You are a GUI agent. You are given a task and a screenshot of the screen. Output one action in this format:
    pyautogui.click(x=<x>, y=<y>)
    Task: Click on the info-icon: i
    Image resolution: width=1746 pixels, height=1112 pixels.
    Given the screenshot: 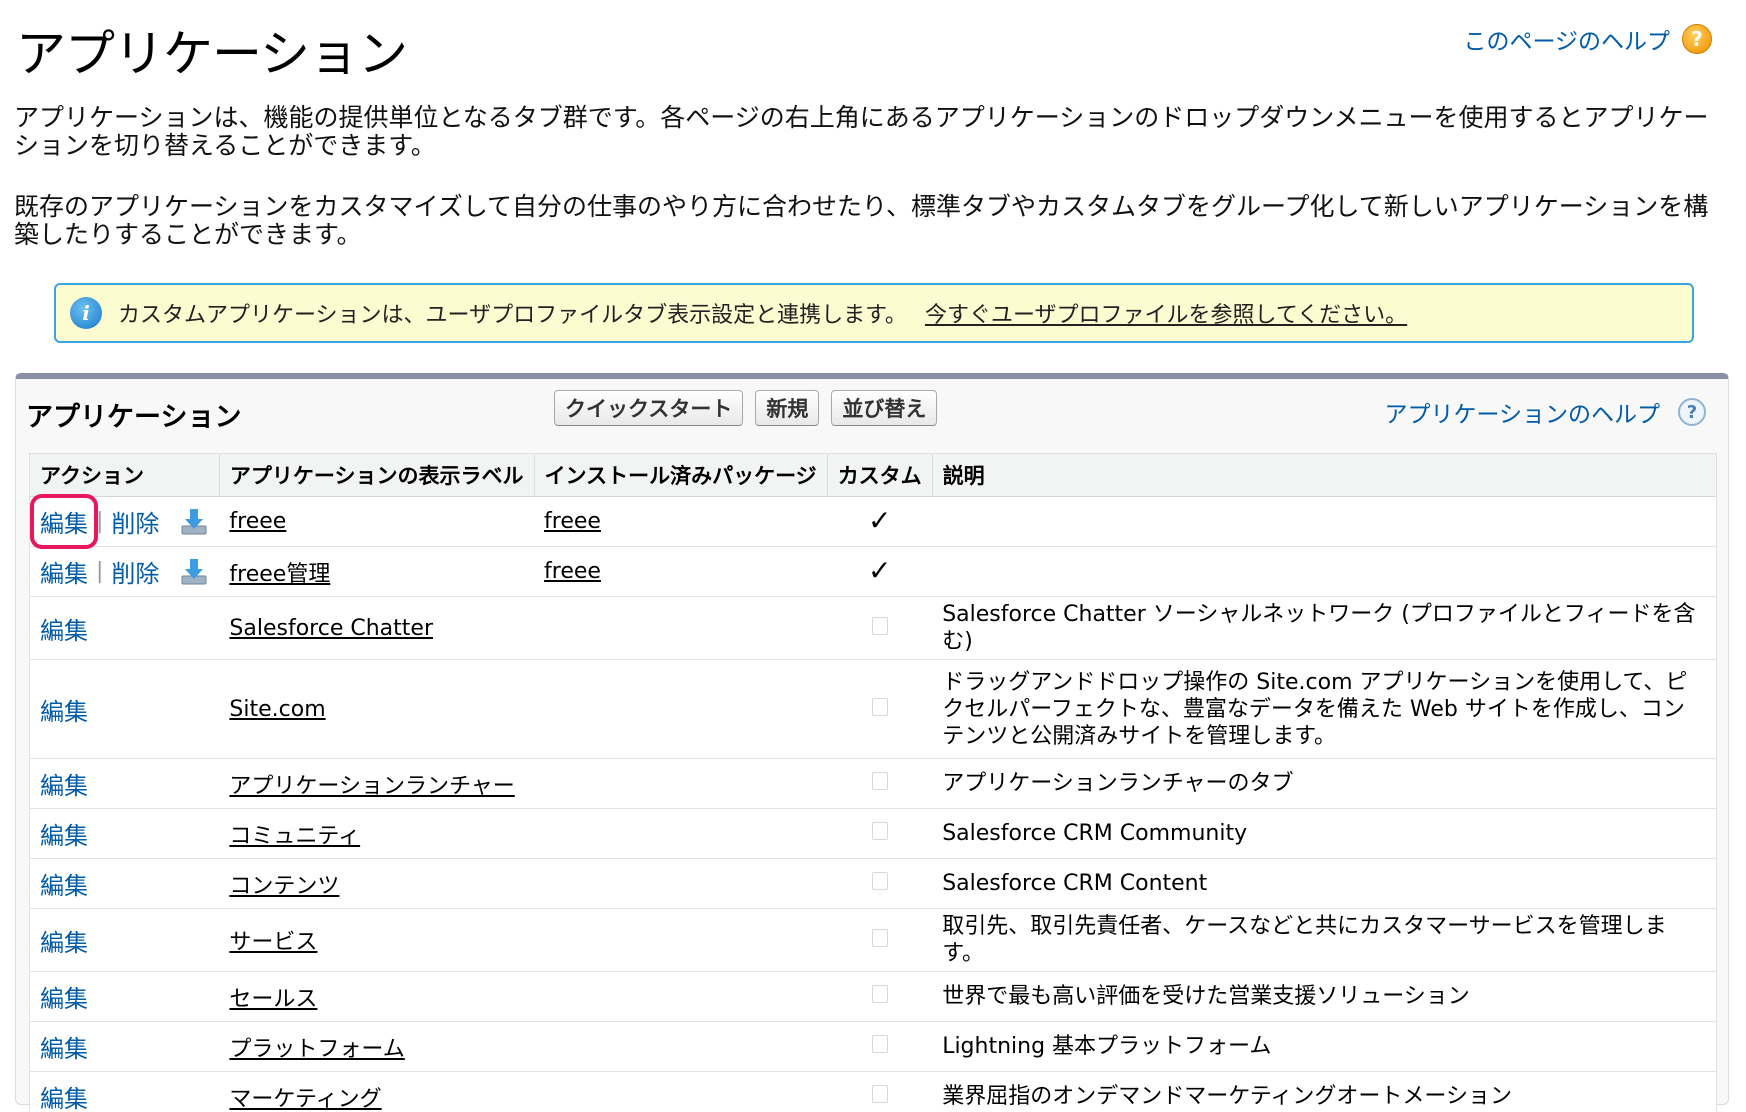 What is the action you would take?
    pyautogui.click(x=86, y=313)
    